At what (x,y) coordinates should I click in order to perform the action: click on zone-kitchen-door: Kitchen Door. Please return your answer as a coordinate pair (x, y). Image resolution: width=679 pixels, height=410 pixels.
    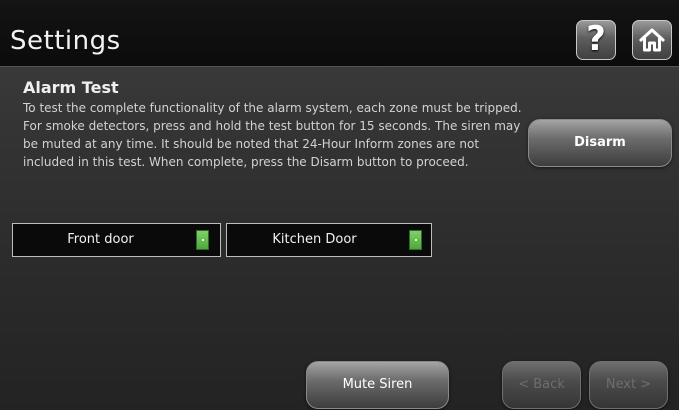
    Looking at the image, I should click on (329, 240).